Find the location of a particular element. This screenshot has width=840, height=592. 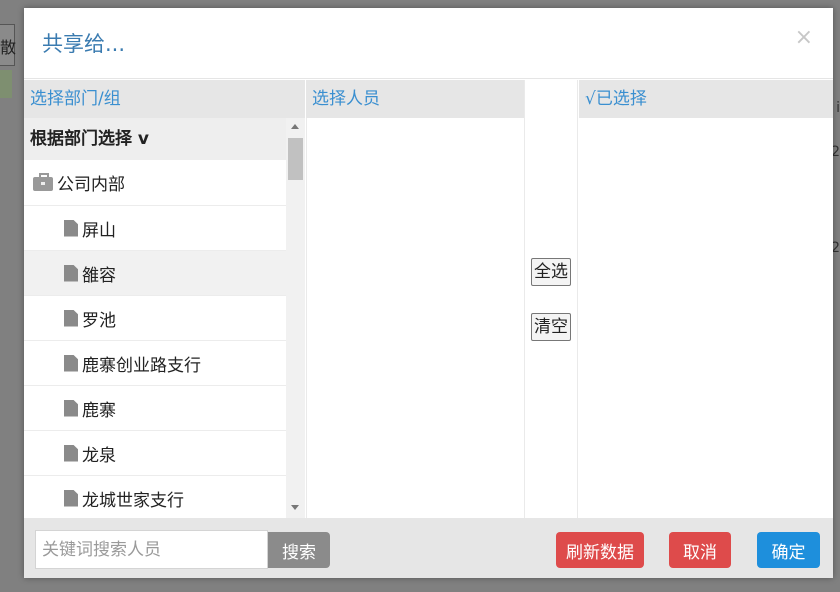

tree-node-company: 公司内部 is located at coordinates (155, 183).